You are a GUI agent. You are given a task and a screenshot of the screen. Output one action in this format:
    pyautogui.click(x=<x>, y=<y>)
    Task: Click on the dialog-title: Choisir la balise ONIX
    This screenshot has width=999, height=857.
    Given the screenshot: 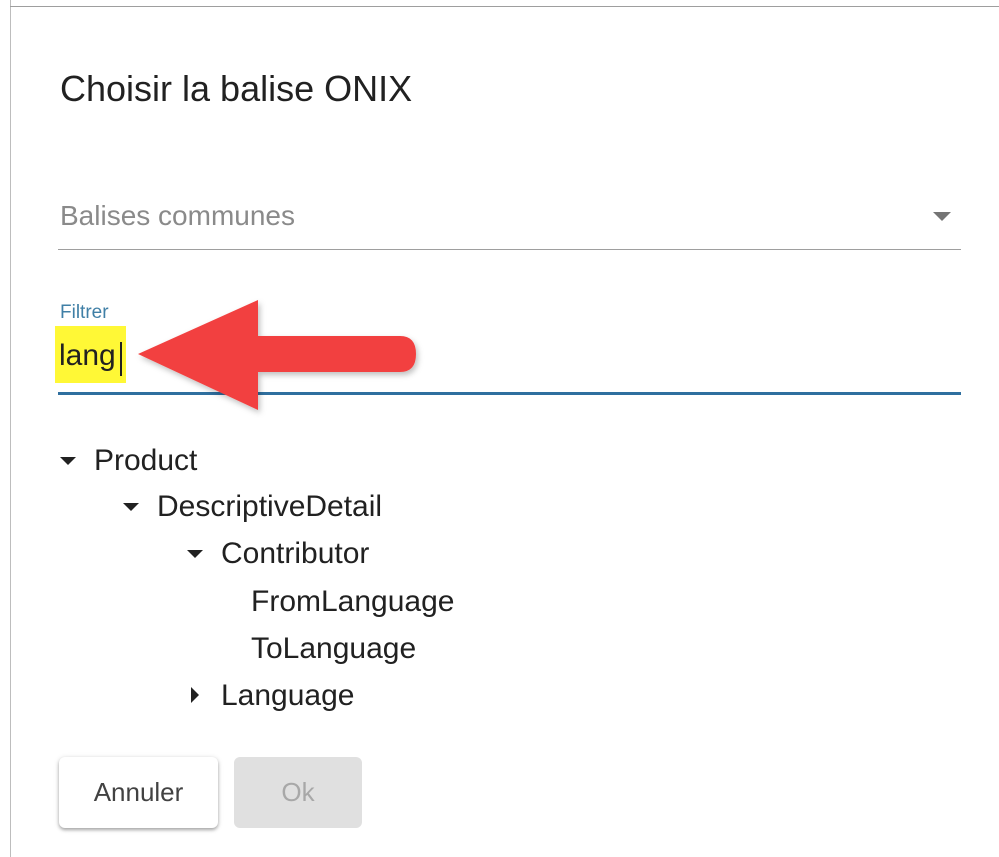 What is the action you would take?
    pyautogui.click(x=236, y=88)
    